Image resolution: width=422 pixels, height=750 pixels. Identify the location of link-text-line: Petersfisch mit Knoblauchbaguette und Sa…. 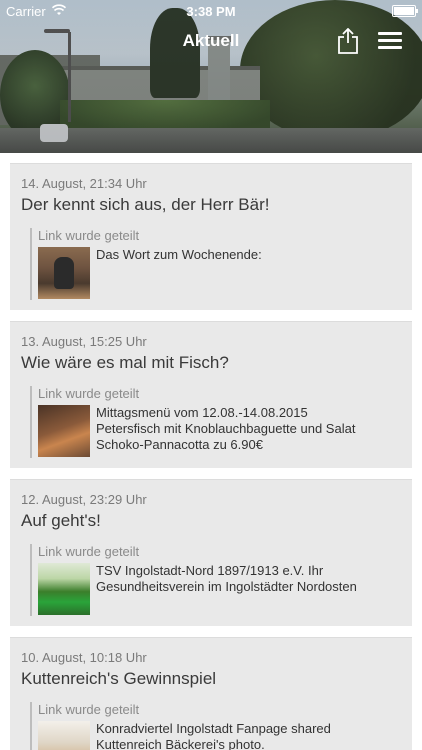
(226, 428).